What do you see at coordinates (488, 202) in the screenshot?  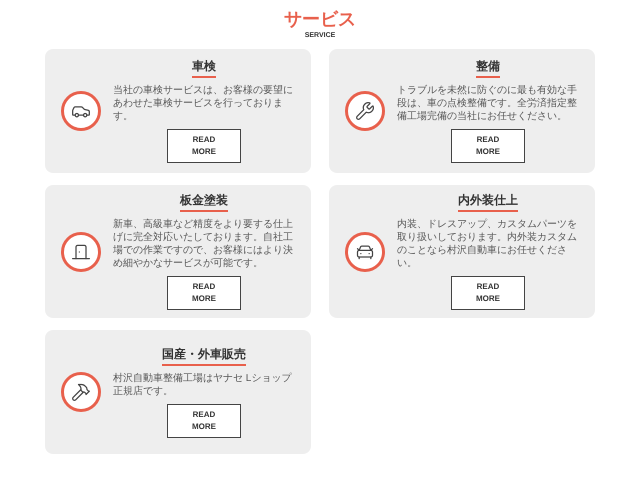 I see `card-title: 内外装仕上` at bounding box center [488, 202].